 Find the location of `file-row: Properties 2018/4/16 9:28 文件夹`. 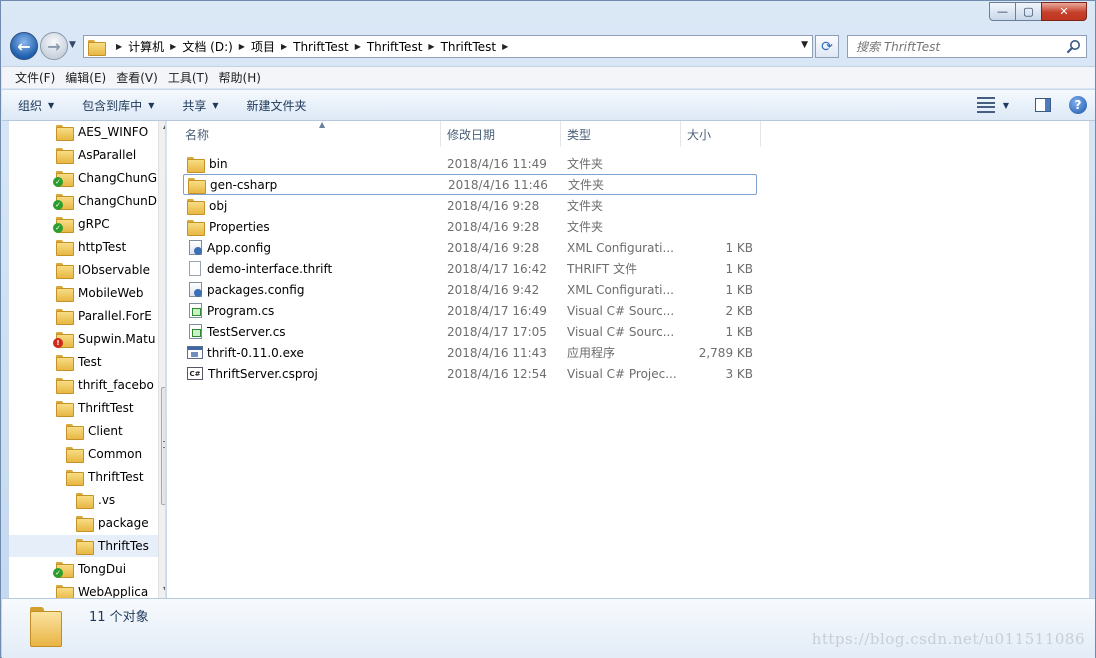

file-row: Properties 2018/4/16 9:28 文件夹 is located at coordinates (470, 226).